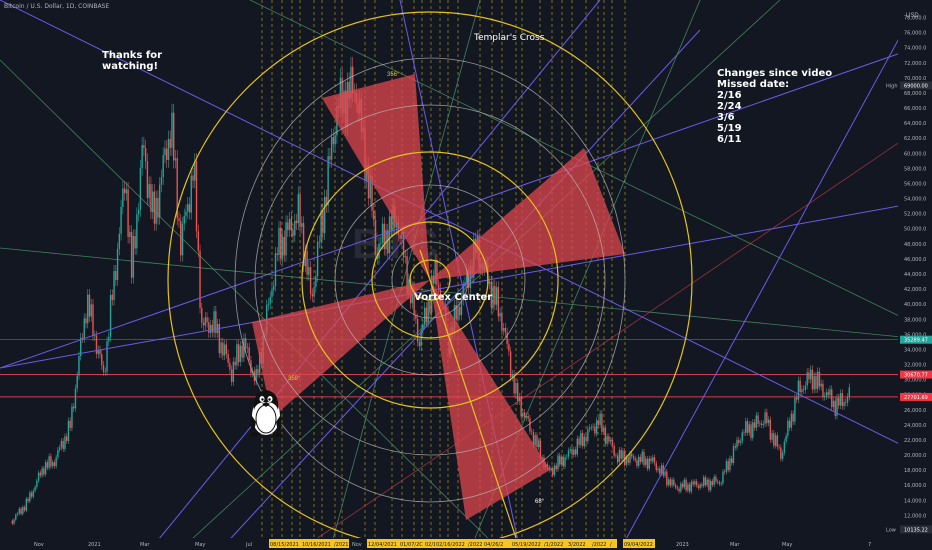 The width and height of the screenshot is (932, 550). I want to click on price-tick-11: 32,000.0, so click(915, 366).